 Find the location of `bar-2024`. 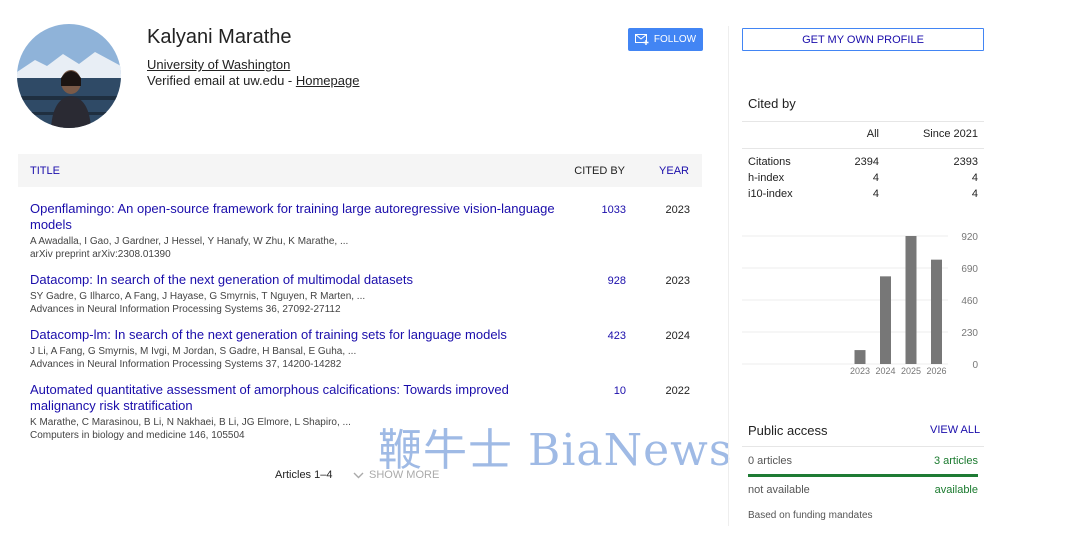

bar-2024 is located at coordinates (885, 320).